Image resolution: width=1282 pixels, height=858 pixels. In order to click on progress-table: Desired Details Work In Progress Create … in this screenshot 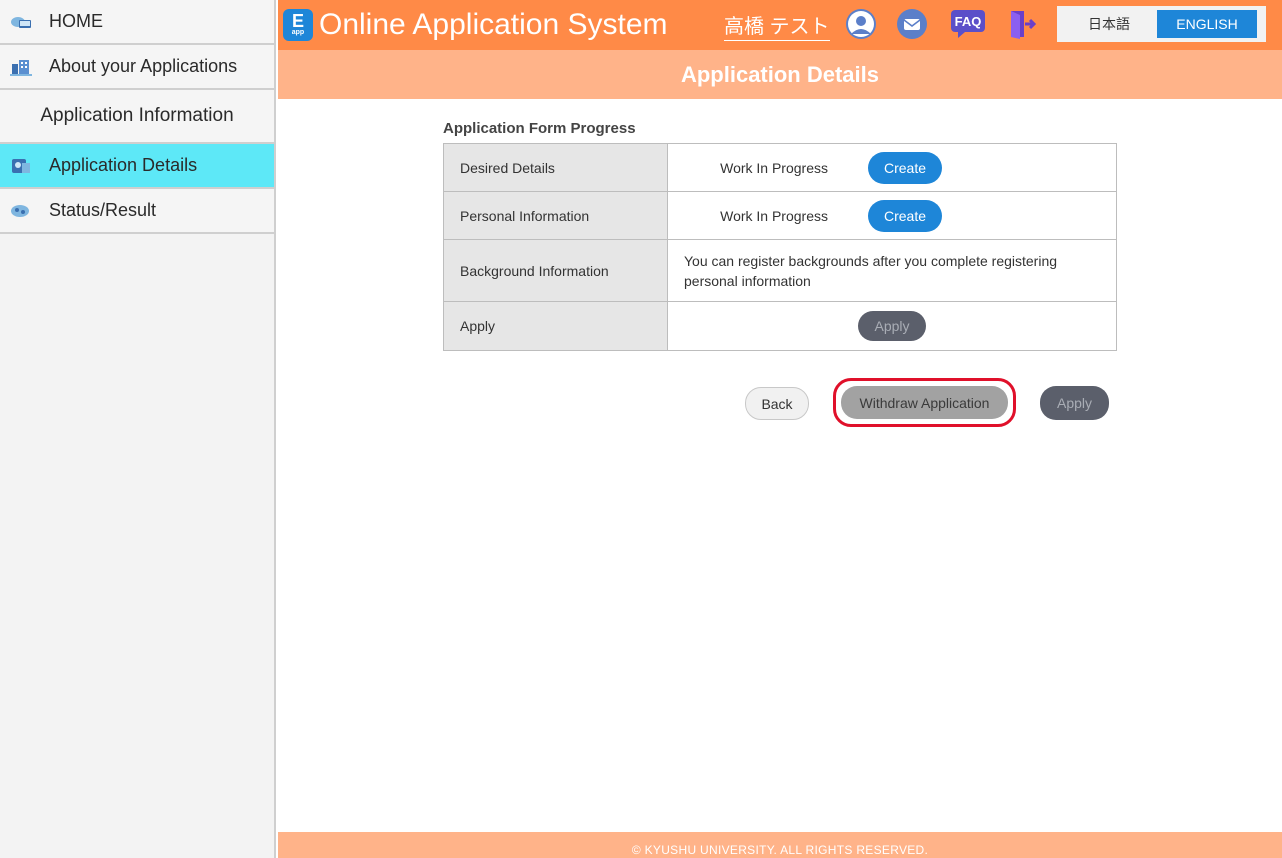, I will do `click(780, 247)`.